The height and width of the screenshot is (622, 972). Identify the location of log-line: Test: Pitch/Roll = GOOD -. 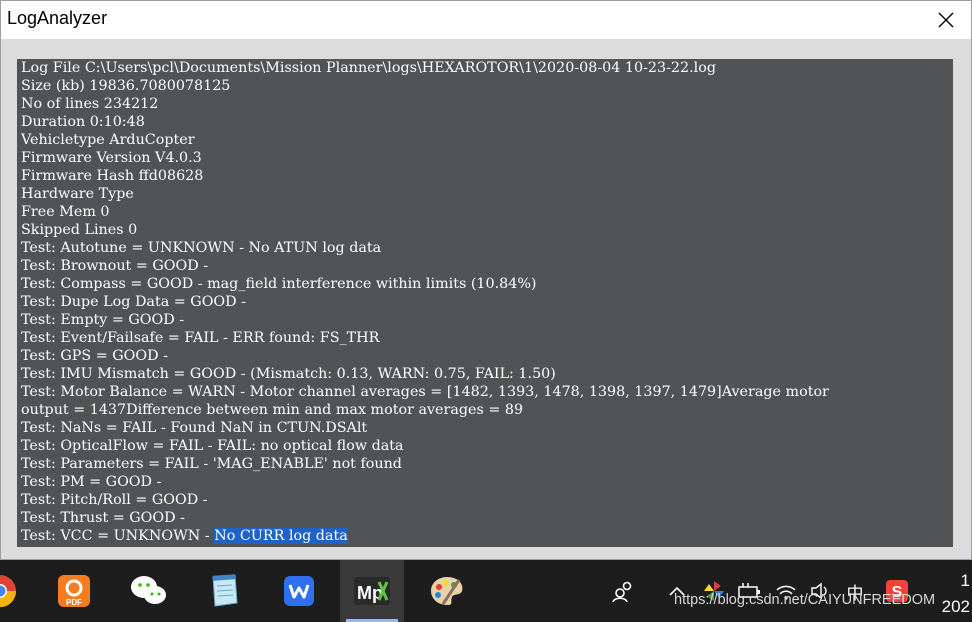
(114, 500).